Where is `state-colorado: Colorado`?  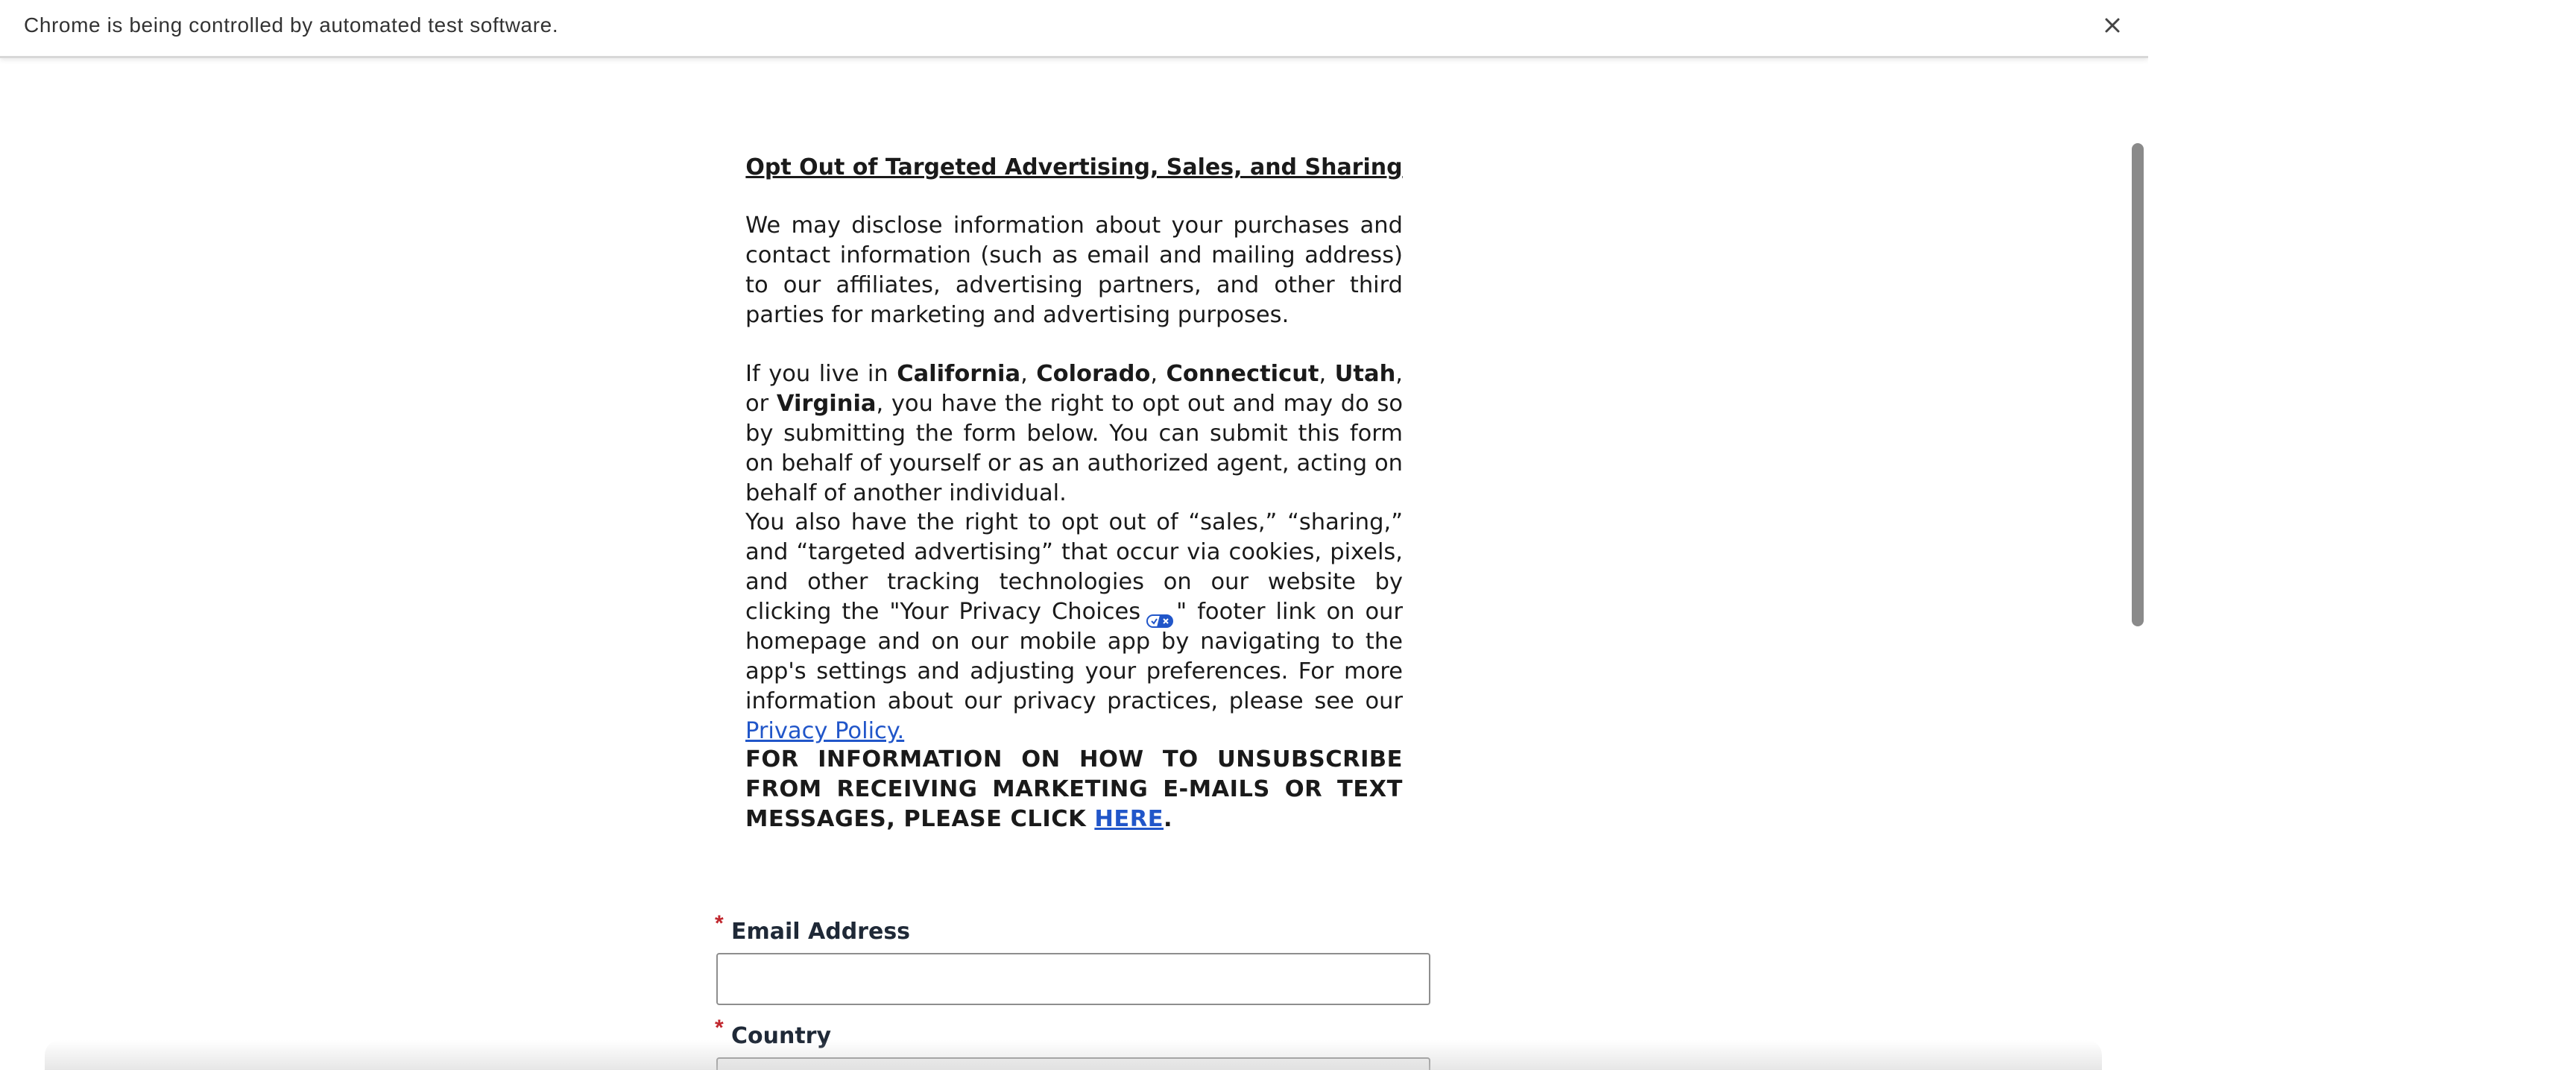 state-colorado: Colorado is located at coordinates (1093, 374).